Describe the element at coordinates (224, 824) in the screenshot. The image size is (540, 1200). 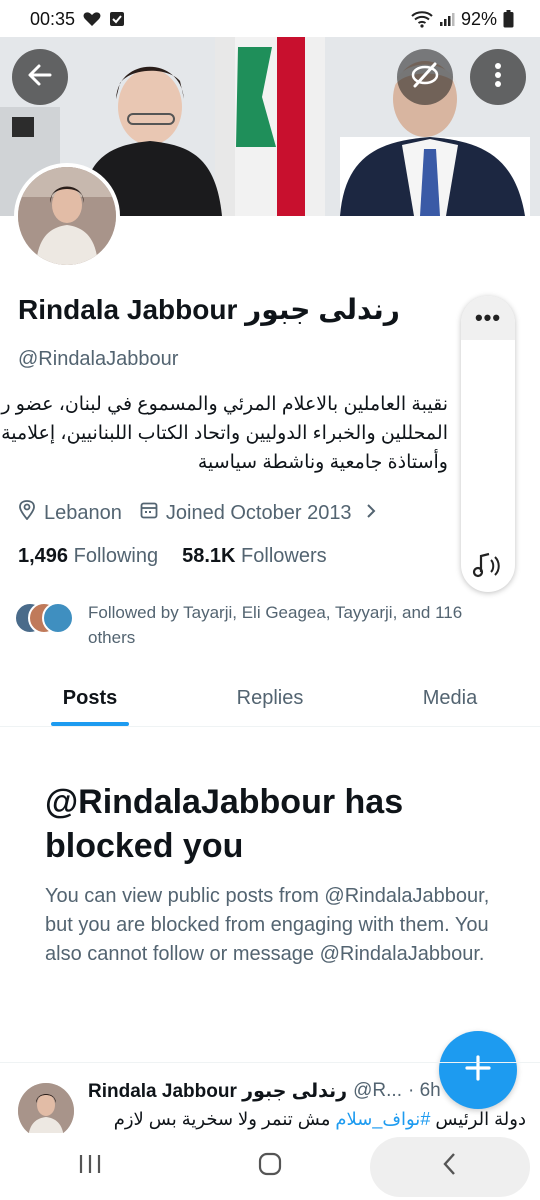
I see `blocked-title: @RindalaJabbour has blocked you` at that location.